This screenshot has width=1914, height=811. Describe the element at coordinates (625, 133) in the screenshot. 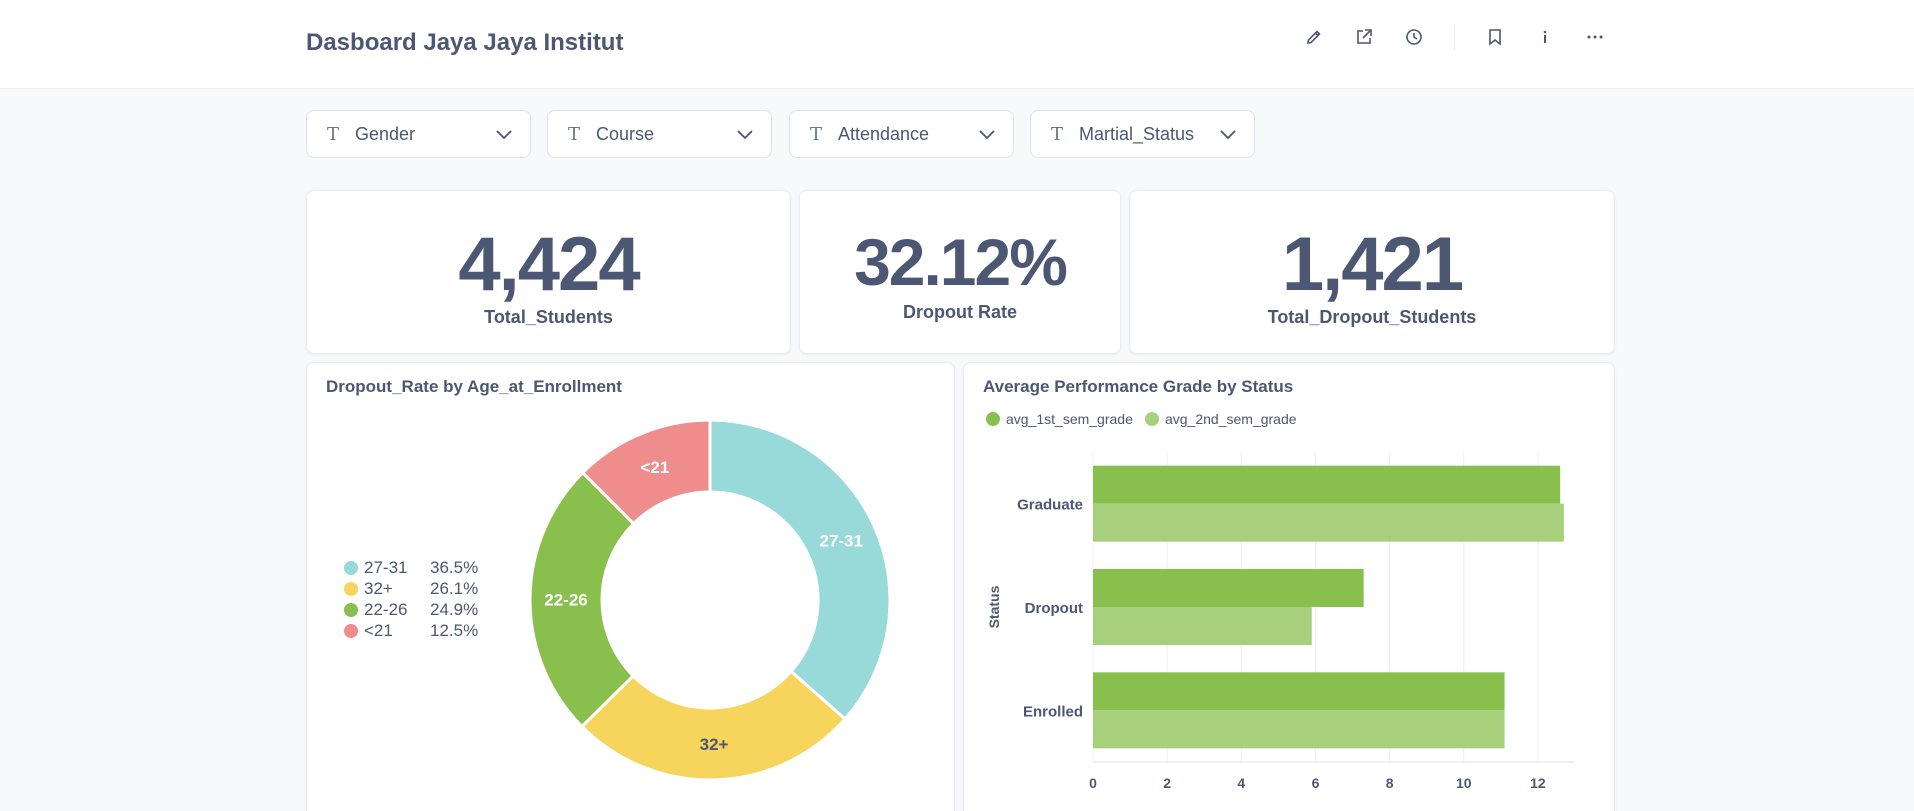

I see `filter-label: Course` at that location.